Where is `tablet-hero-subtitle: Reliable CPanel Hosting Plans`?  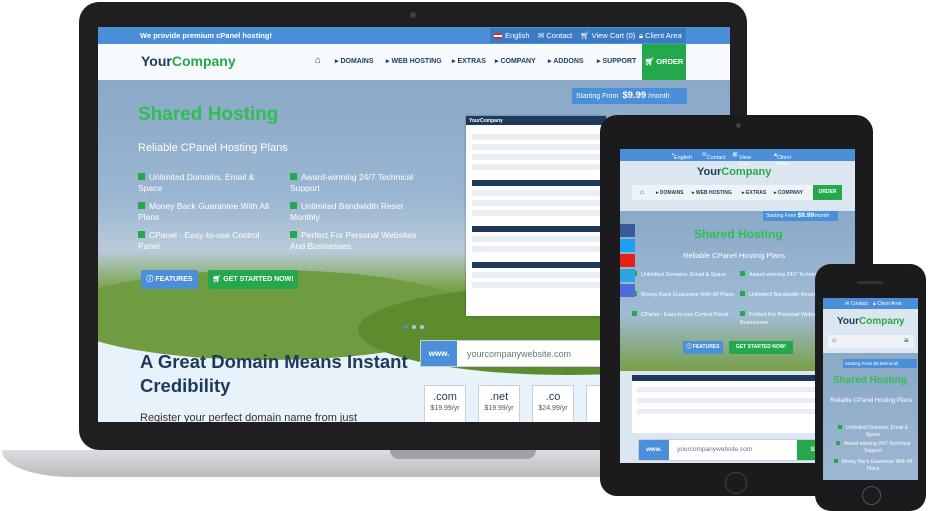
tablet-hero-subtitle: Reliable CPanel Hosting Plans is located at coordinates (734, 255).